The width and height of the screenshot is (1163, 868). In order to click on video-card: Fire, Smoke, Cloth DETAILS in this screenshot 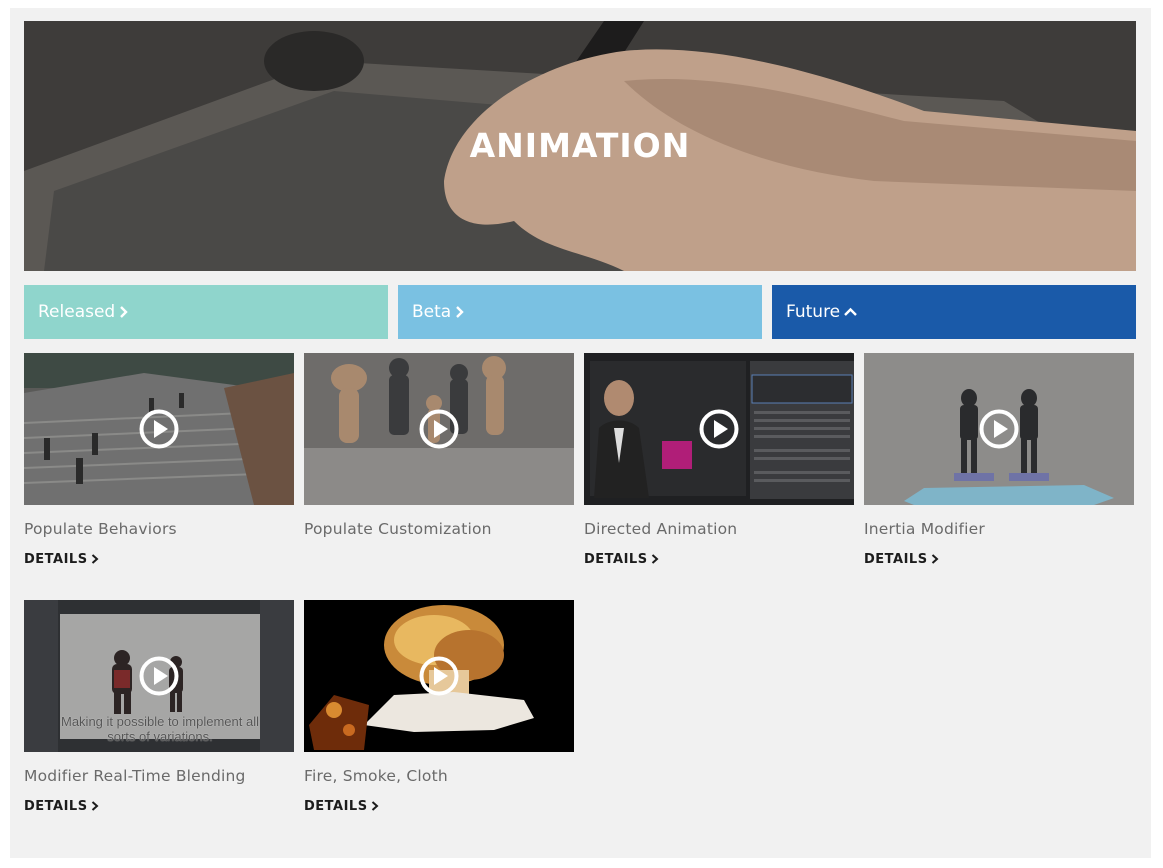, I will do `click(439, 707)`.